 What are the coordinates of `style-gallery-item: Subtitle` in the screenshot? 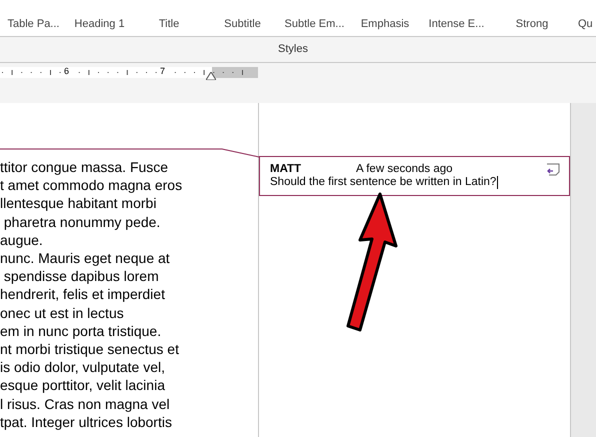 It's located at (242, 24).